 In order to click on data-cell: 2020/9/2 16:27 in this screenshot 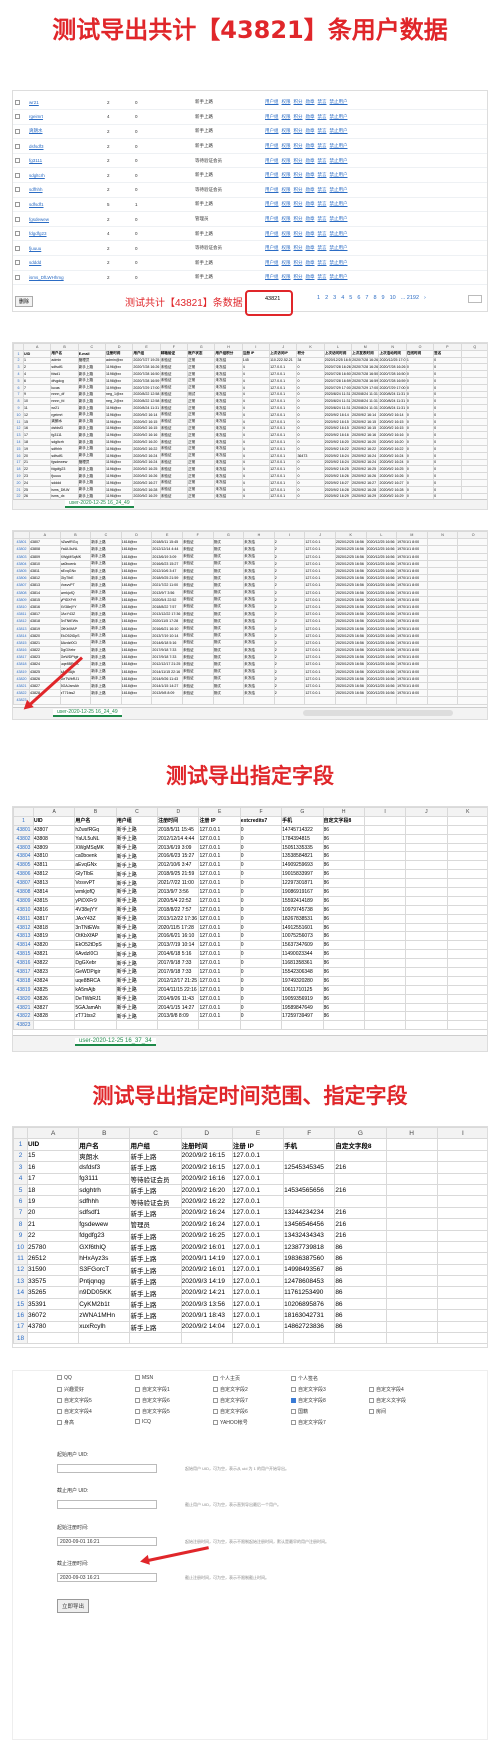, I will do `click(365, 482)`.